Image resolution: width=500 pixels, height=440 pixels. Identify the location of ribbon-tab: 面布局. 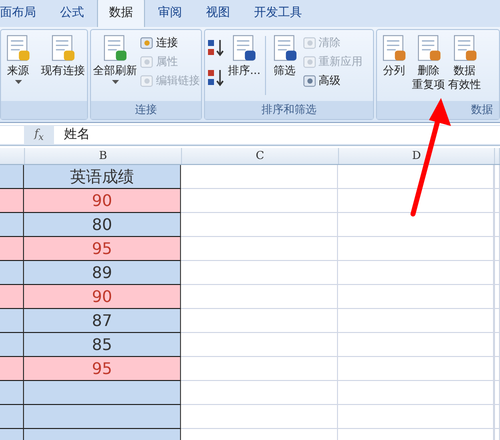
(23, 13).